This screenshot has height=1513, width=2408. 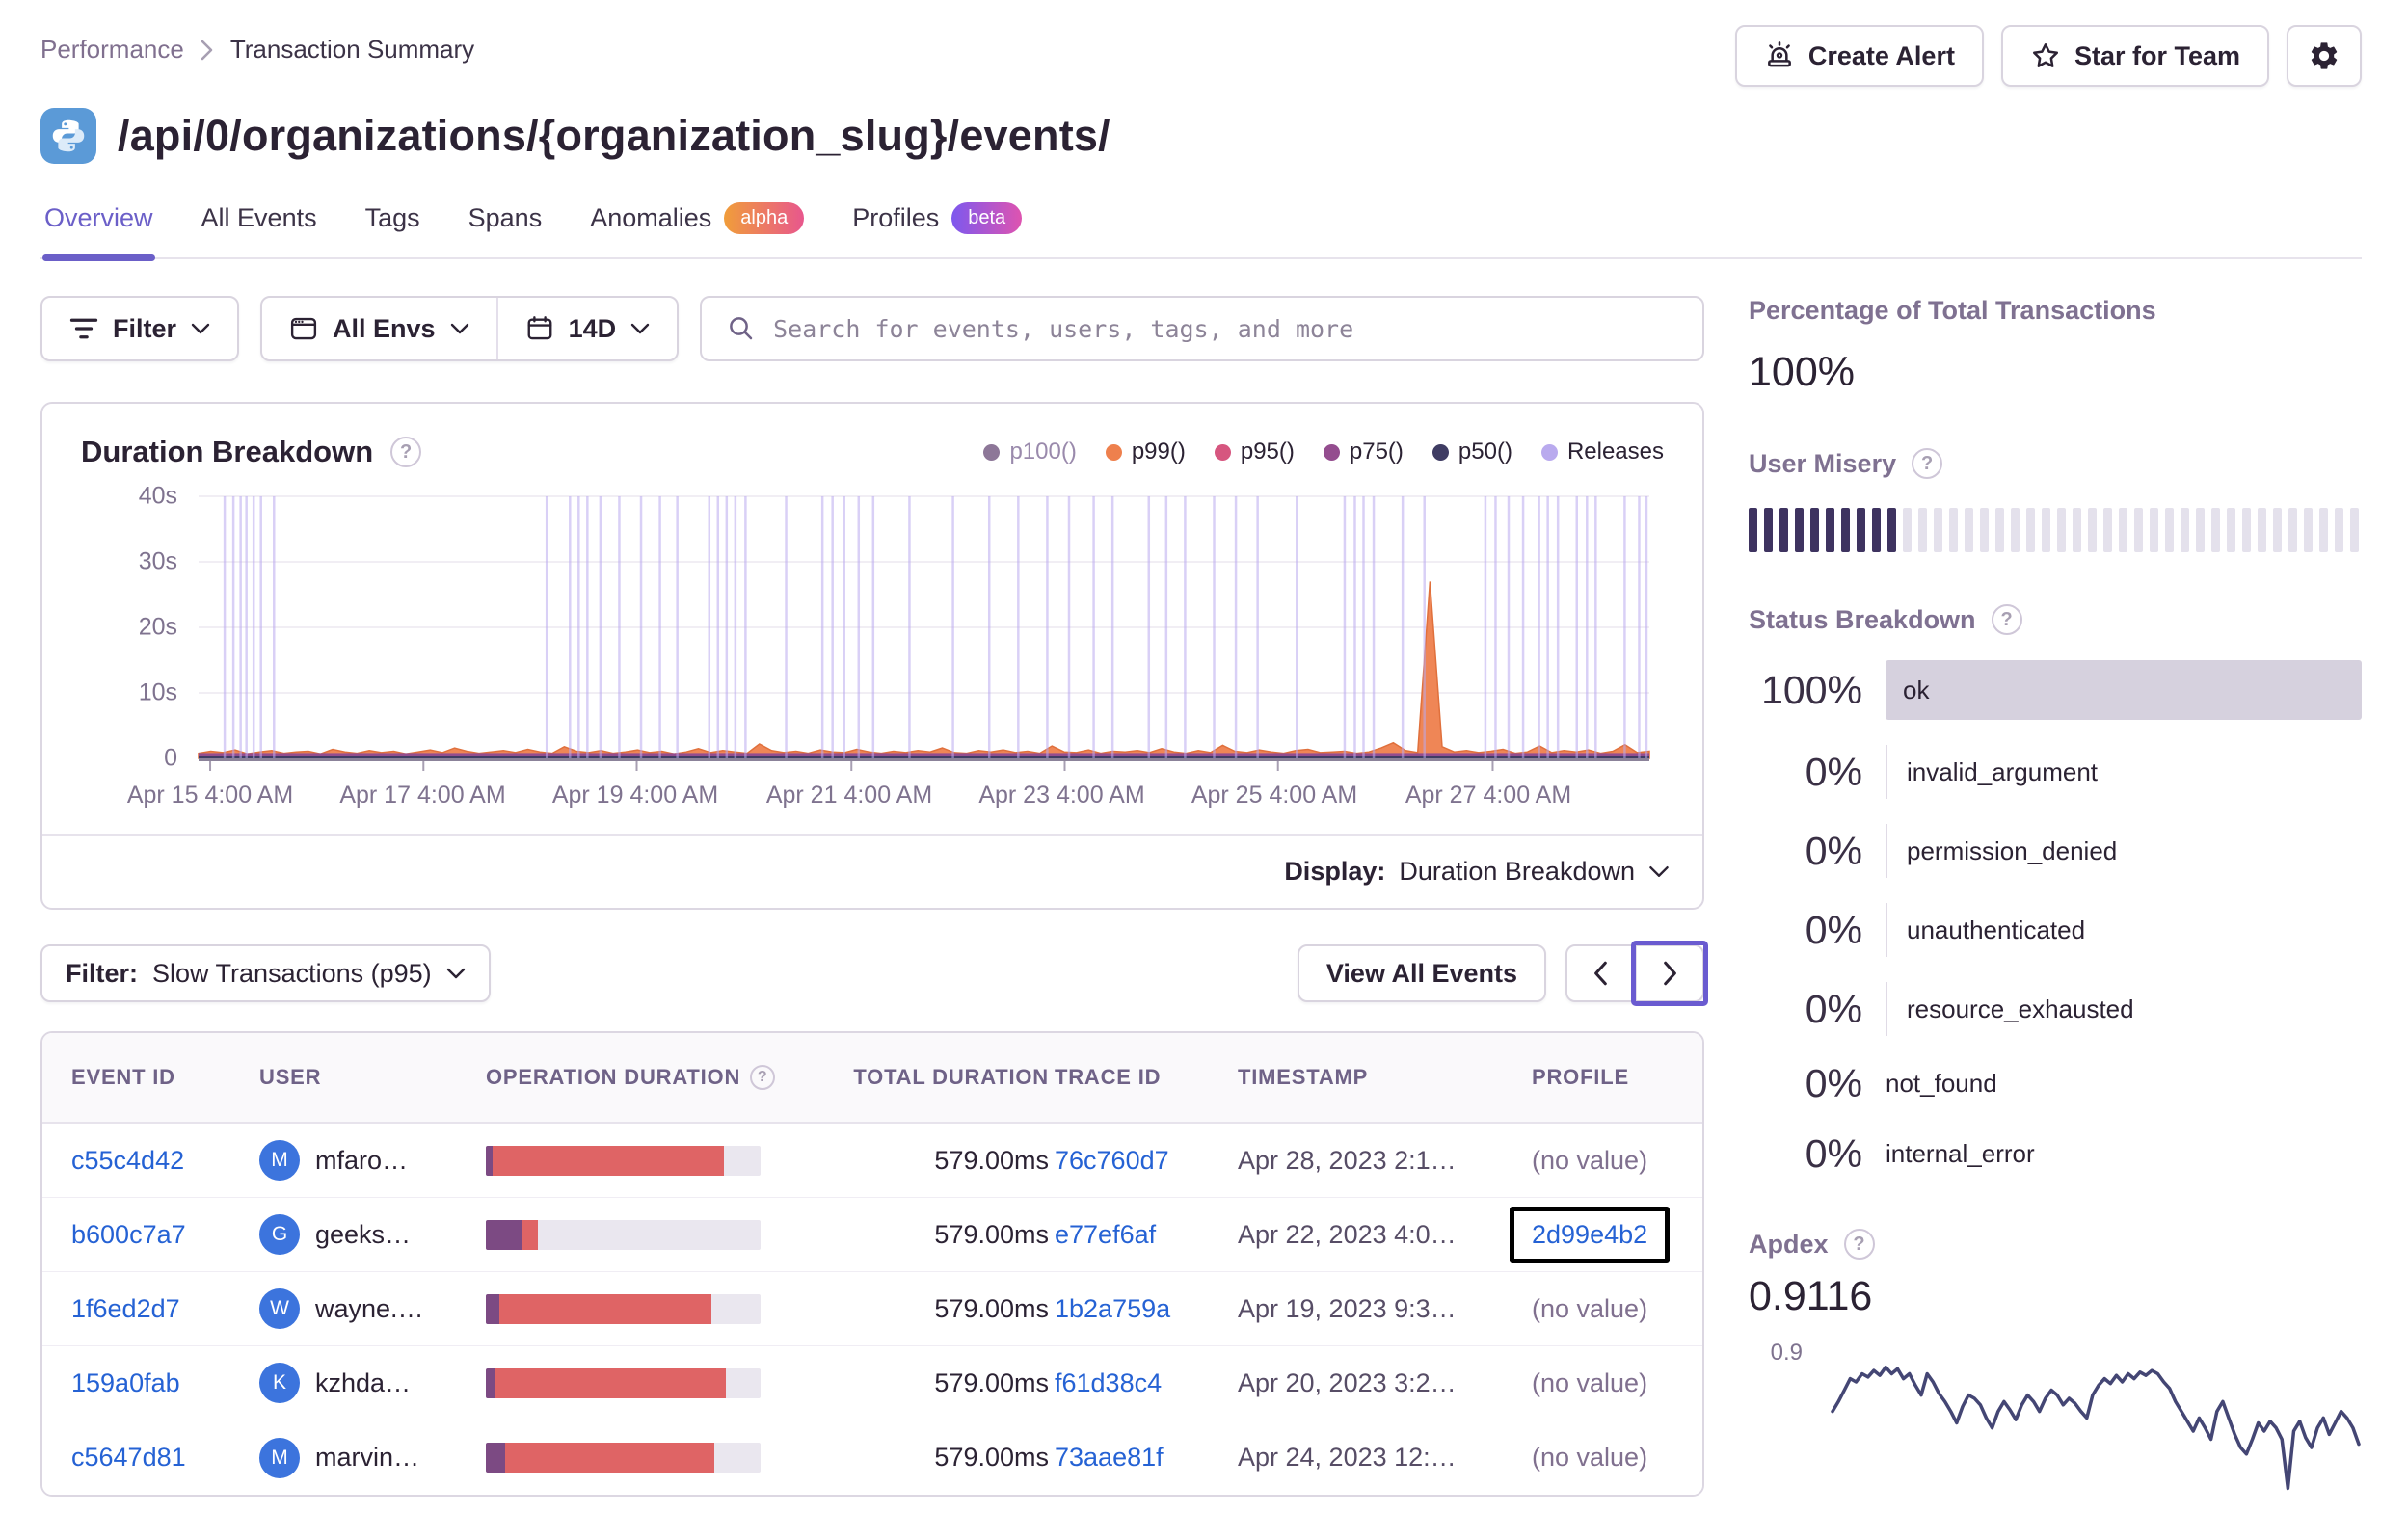 I want to click on date-range-dropdown: 14D, so click(x=586, y=328).